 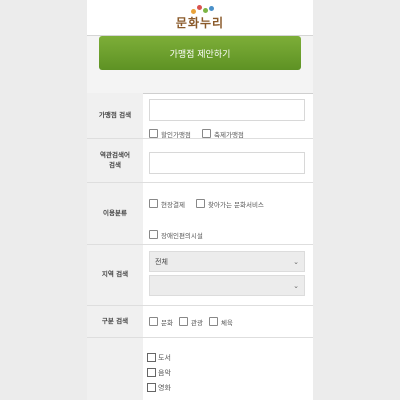 What do you see at coordinates (115, 369) in the screenshot?
I see `subcategory-label` at bounding box center [115, 369].